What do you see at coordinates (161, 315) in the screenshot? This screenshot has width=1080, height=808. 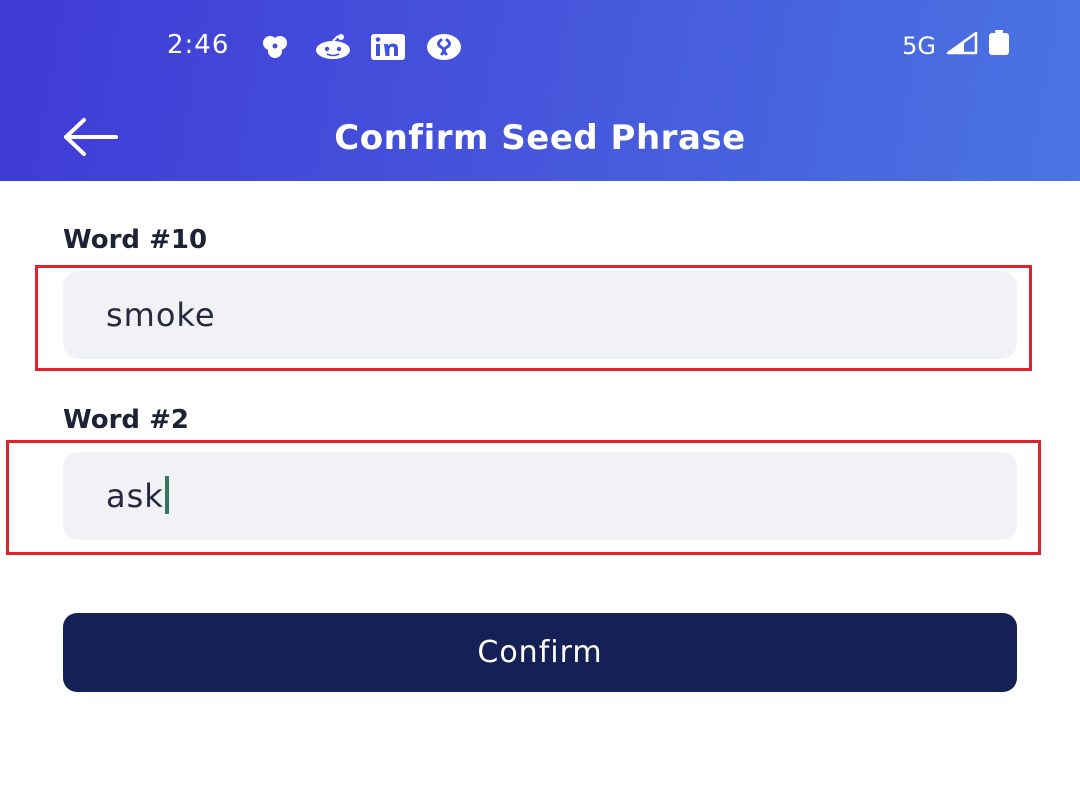 I see `word-10-value: smoke` at bounding box center [161, 315].